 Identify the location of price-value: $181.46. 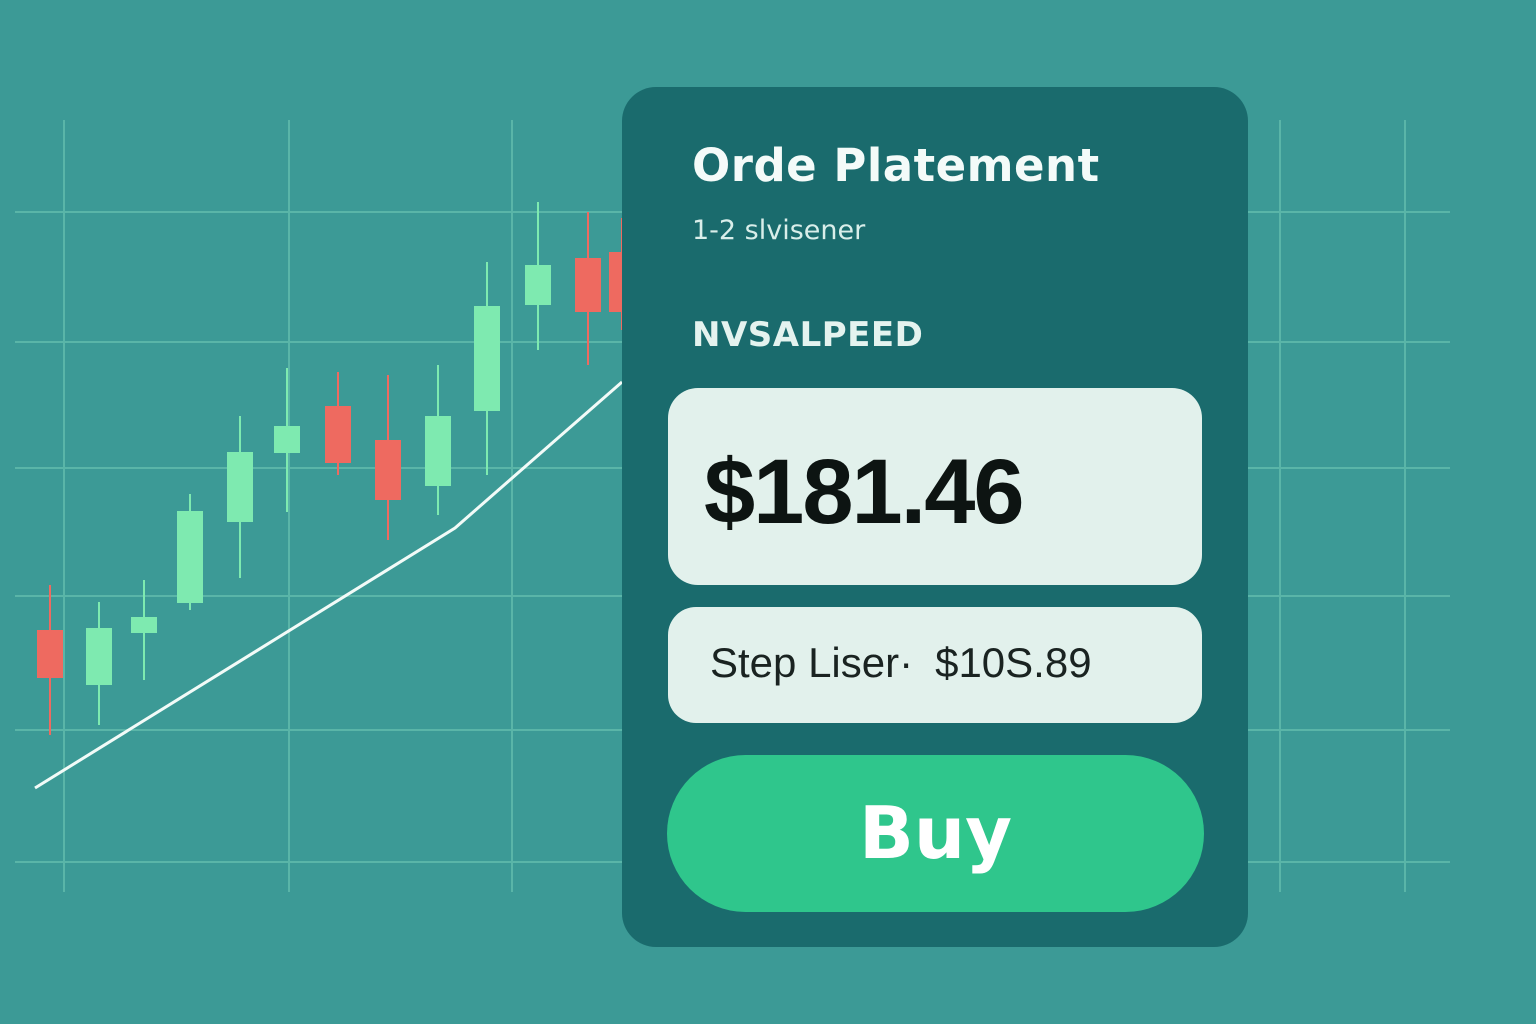
(864, 492).